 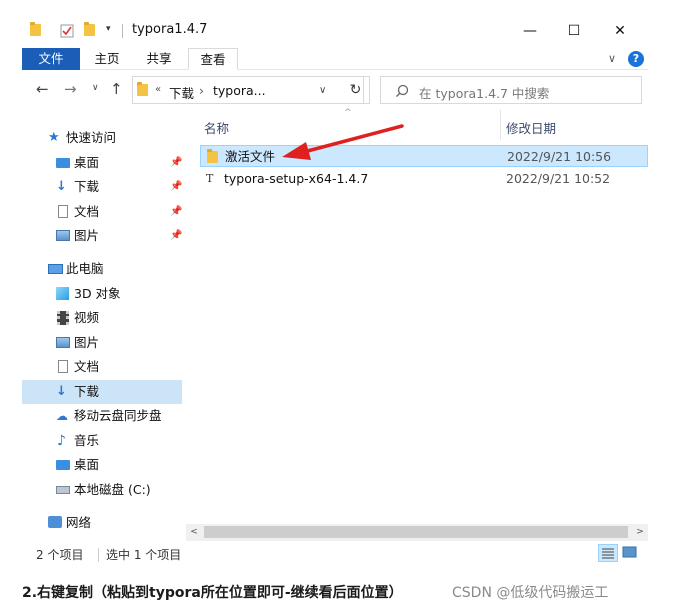 What do you see at coordinates (335, 554) in the screenshot?
I see `status-bar: 2 个项目 选中 1 个项目` at bounding box center [335, 554].